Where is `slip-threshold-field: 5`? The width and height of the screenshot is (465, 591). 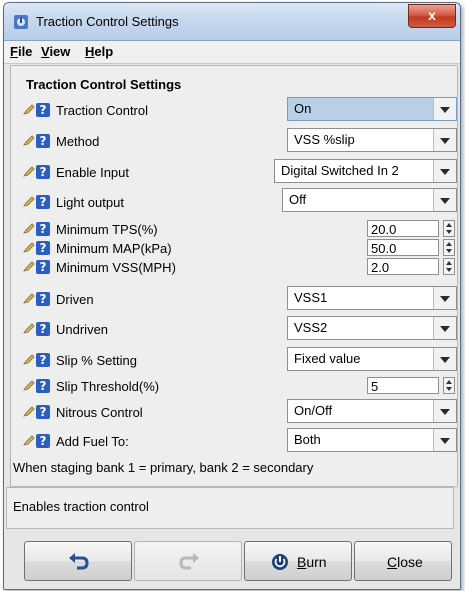
slip-threshold-field: 5 is located at coordinates (403, 385).